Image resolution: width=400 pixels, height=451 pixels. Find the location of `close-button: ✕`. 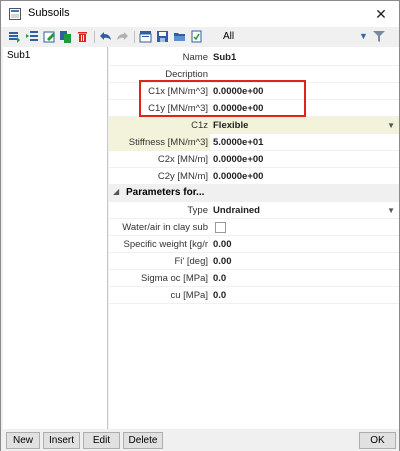

close-button: ✕ is located at coordinates (381, 14).